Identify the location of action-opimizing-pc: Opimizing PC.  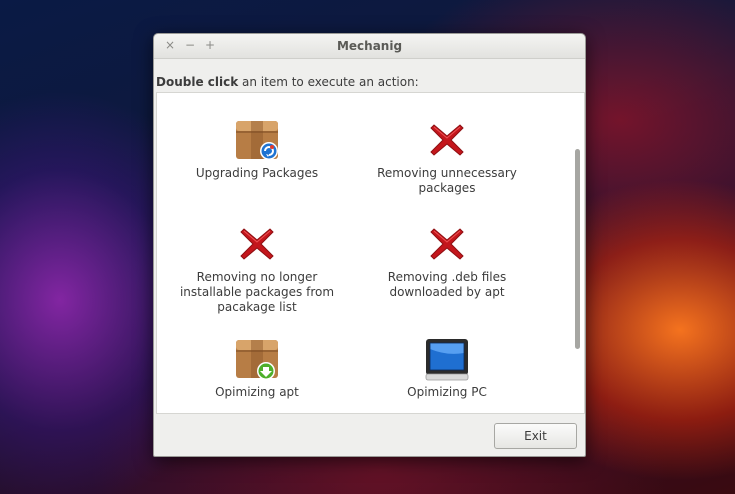
(447, 368).